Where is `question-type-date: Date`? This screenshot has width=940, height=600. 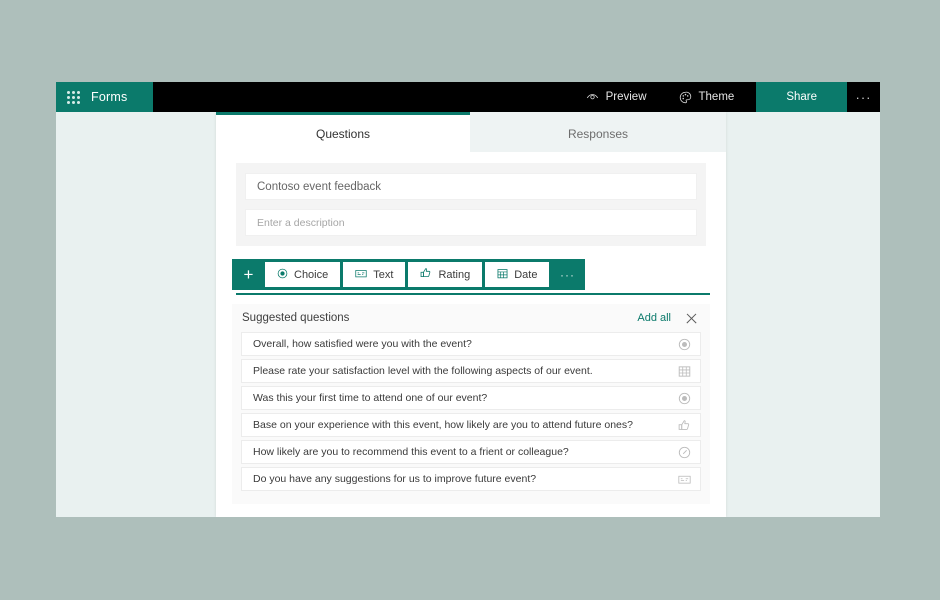 question-type-date: Date is located at coordinates (517, 274).